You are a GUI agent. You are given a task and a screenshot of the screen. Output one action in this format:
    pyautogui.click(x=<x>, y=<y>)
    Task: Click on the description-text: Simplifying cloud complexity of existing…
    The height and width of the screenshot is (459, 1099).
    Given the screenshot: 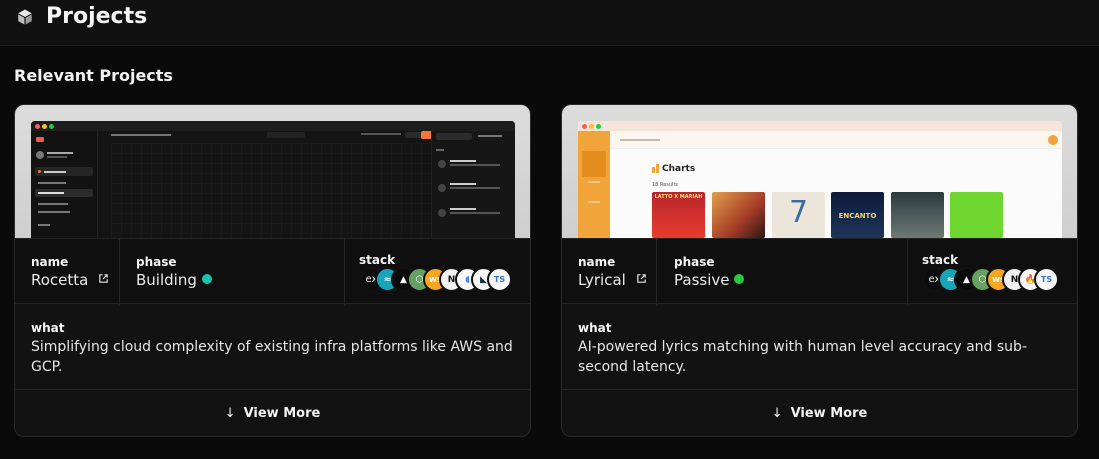 What is the action you would take?
    pyautogui.click(x=272, y=357)
    